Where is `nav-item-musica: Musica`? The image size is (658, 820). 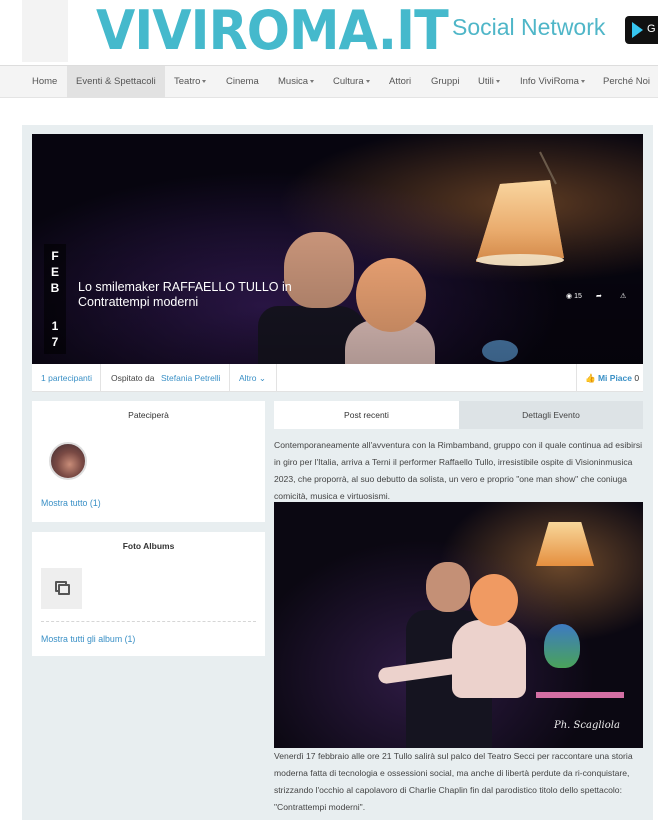 nav-item-musica: Musica is located at coordinates (296, 82).